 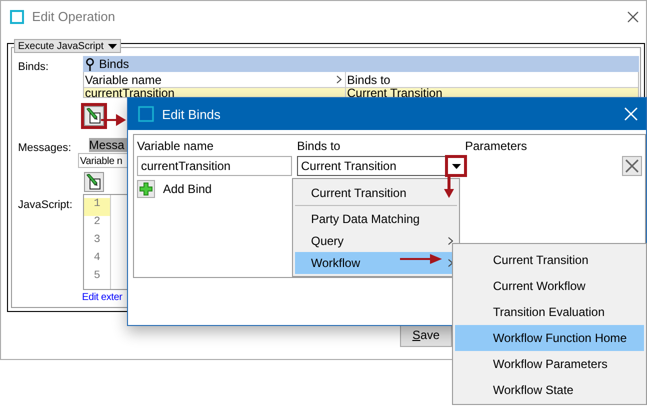 I want to click on delete-button, so click(x=632, y=166).